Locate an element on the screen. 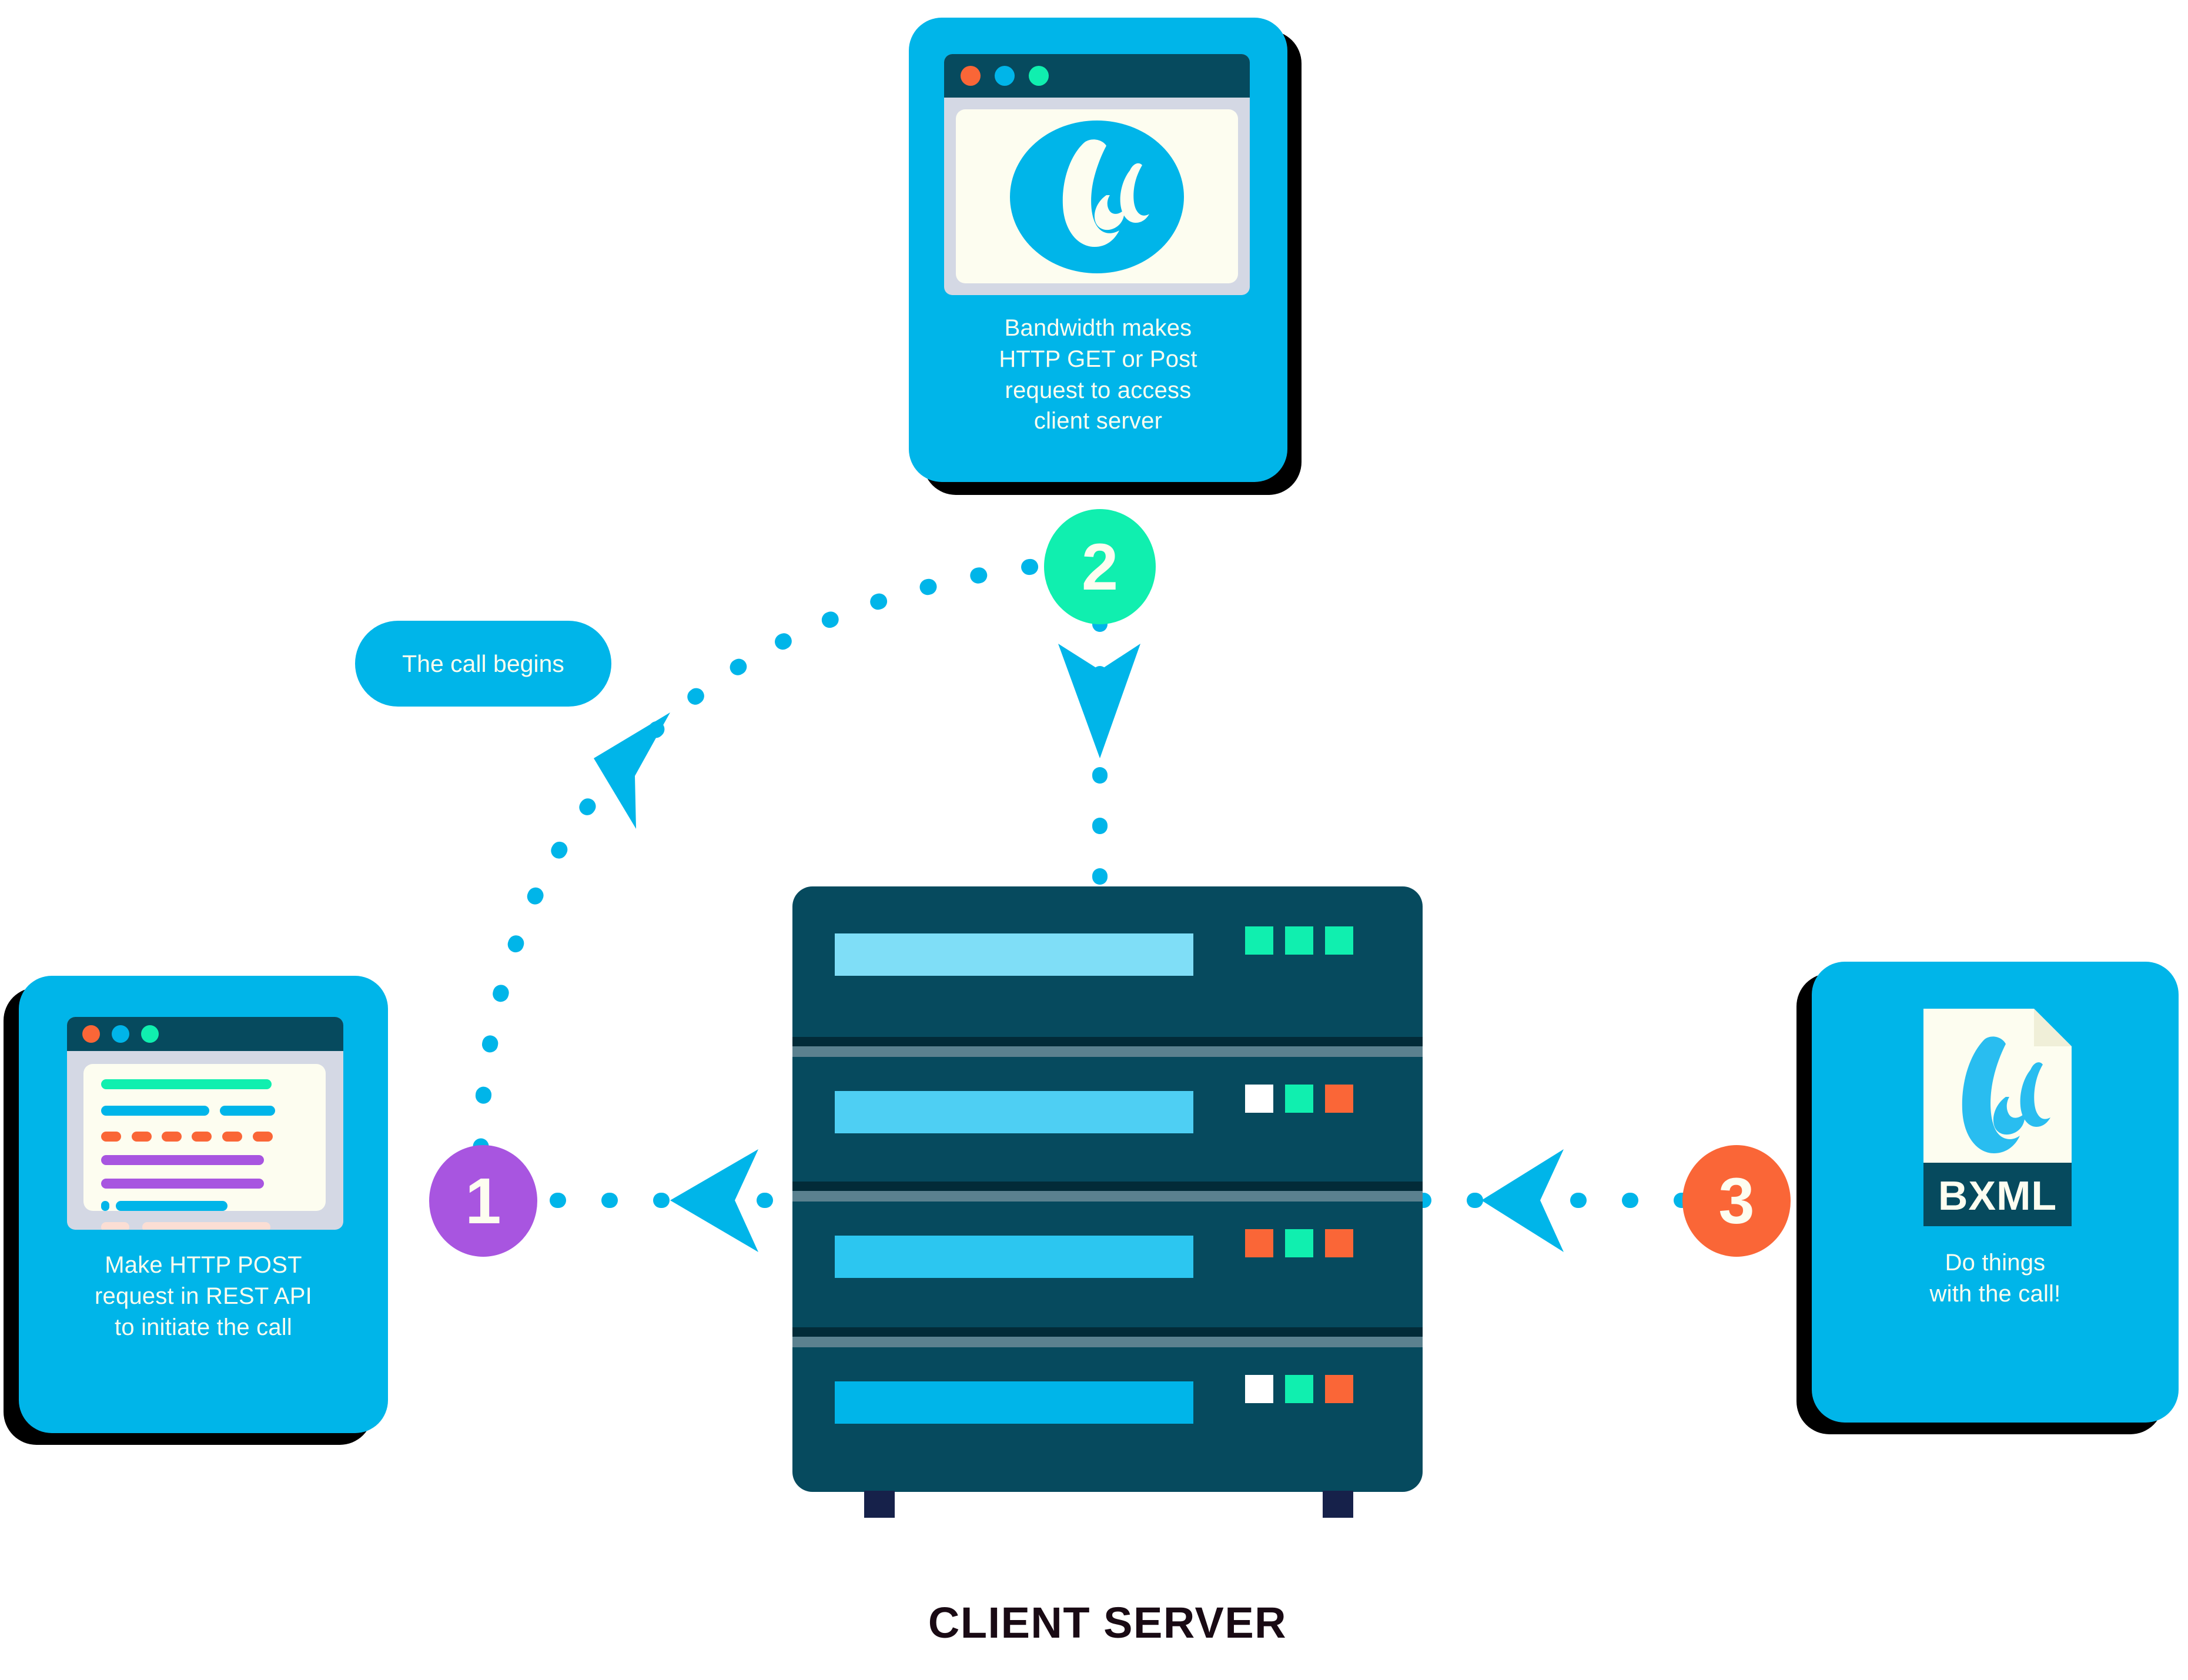  rack-leg-left is located at coordinates (879, 1504).